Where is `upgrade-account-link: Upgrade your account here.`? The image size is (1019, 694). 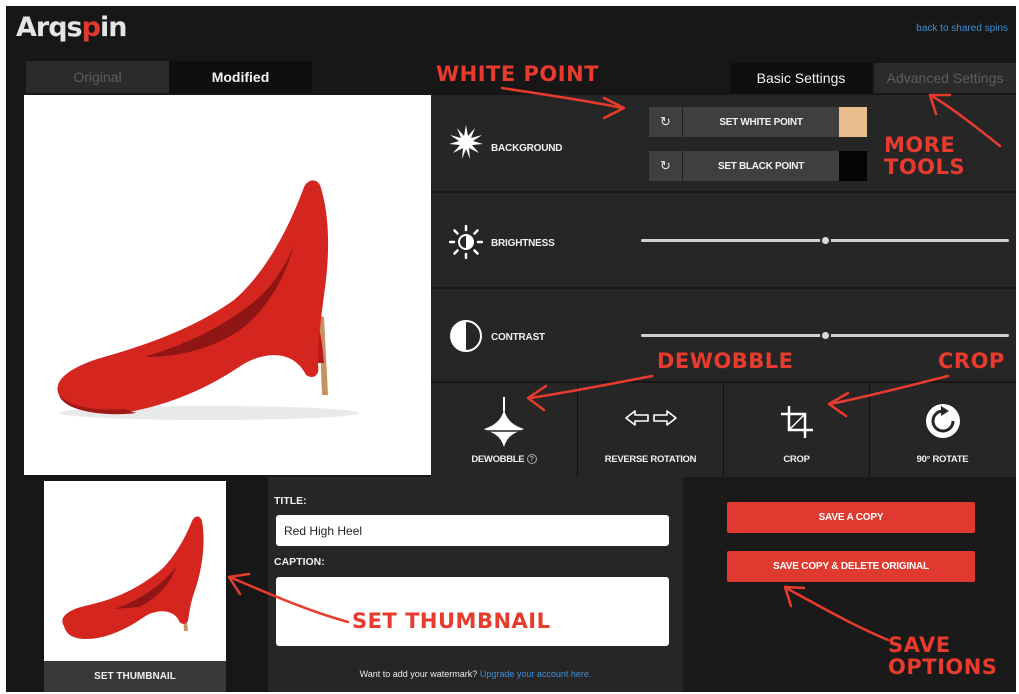
upgrade-account-link: Upgrade your account here. is located at coordinates (536, 674).